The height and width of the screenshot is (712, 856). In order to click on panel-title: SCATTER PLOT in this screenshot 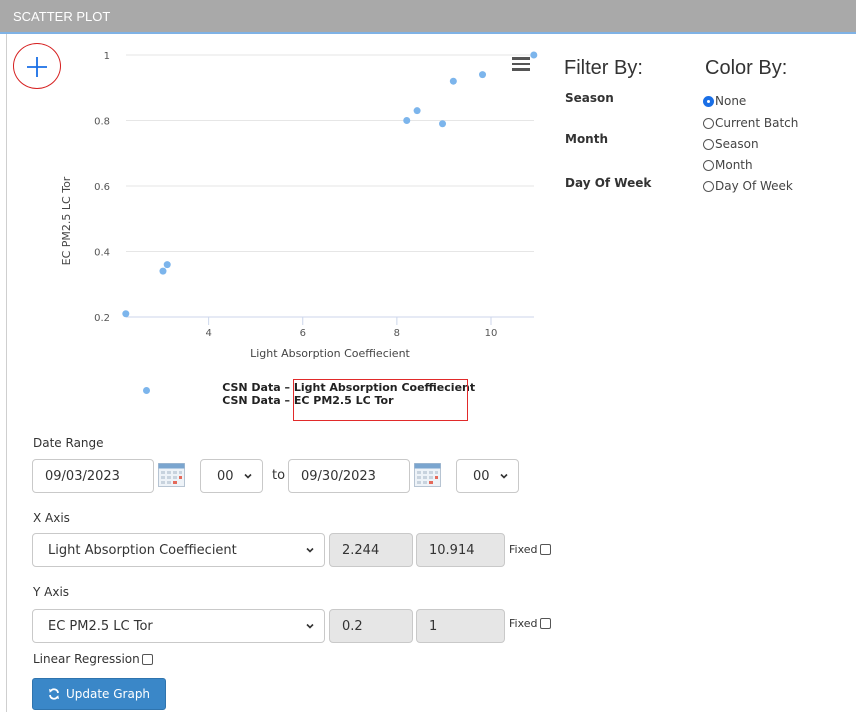, I will do `click(62, 16)`.